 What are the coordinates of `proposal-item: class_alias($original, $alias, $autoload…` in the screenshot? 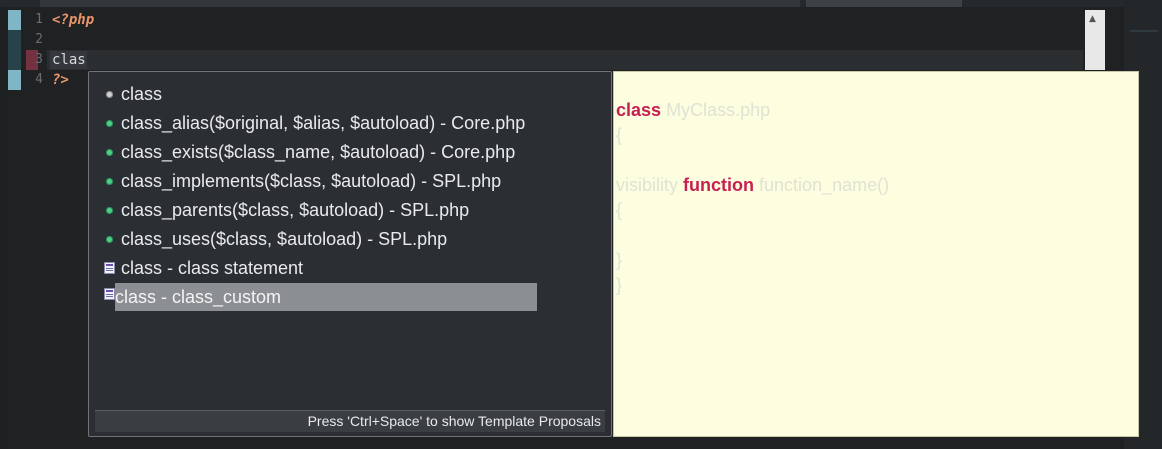 It's located at (316, 123).